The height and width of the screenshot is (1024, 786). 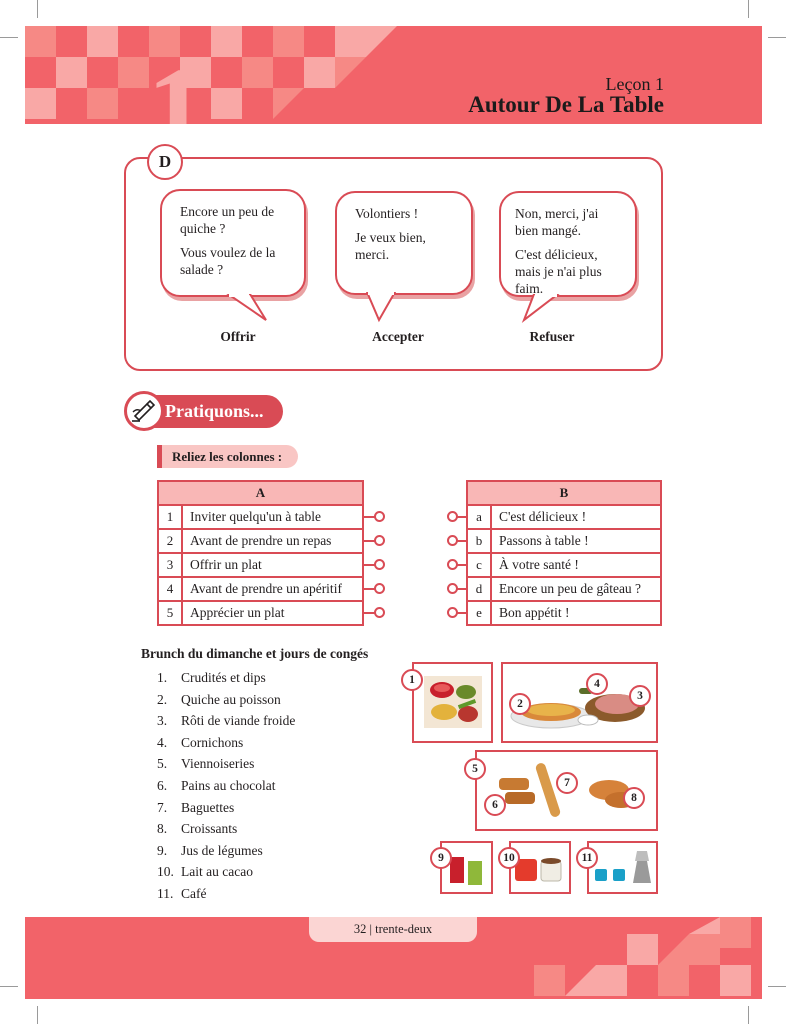 I want to click on row-letter: c, so click(x=479, y=565).